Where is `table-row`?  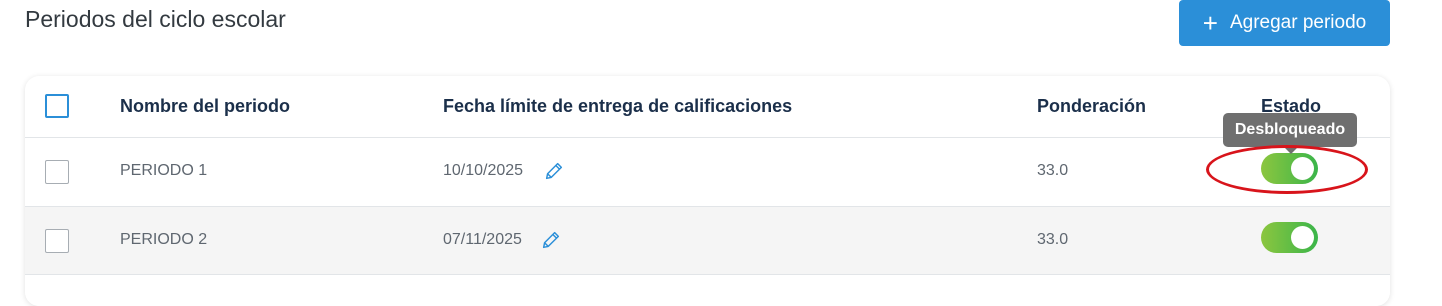
table-row is located at coordinates (707, 290).